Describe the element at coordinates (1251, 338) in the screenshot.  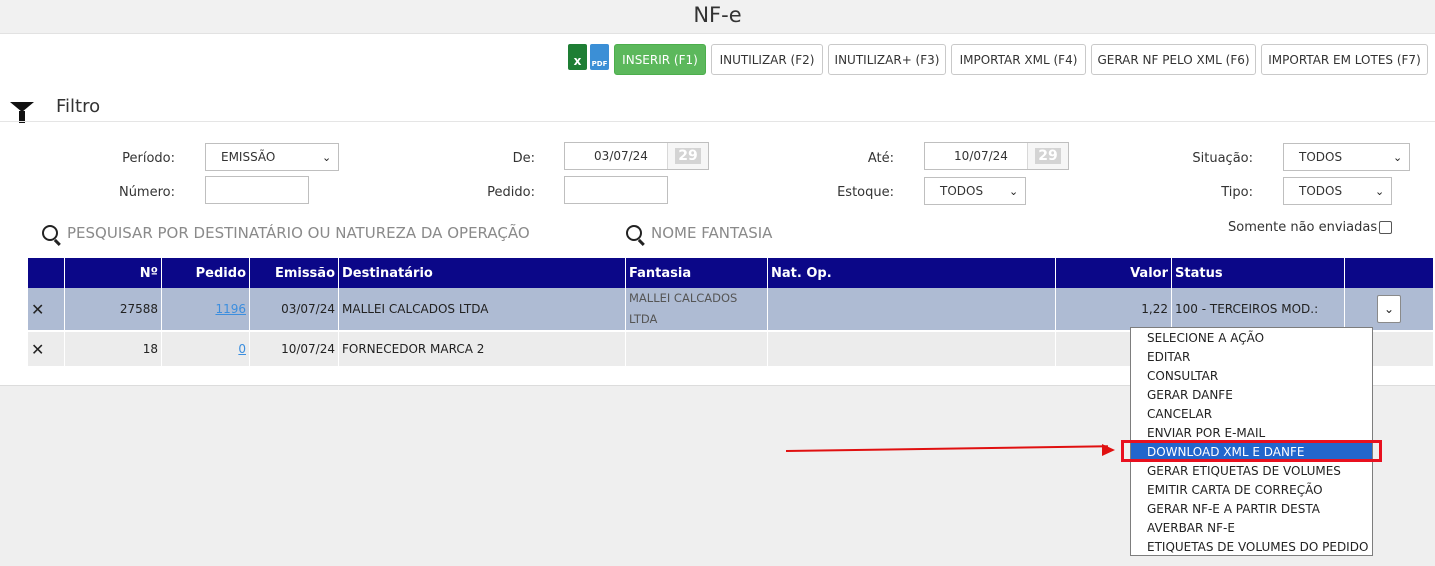
I see `action-option: SELECIONE A AÇÃO` at that location.